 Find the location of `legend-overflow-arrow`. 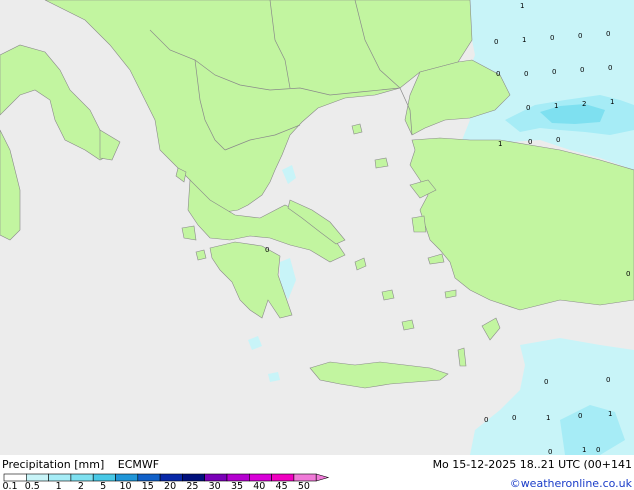

legend-overflow-arrow is located at coordinates (322, 477).